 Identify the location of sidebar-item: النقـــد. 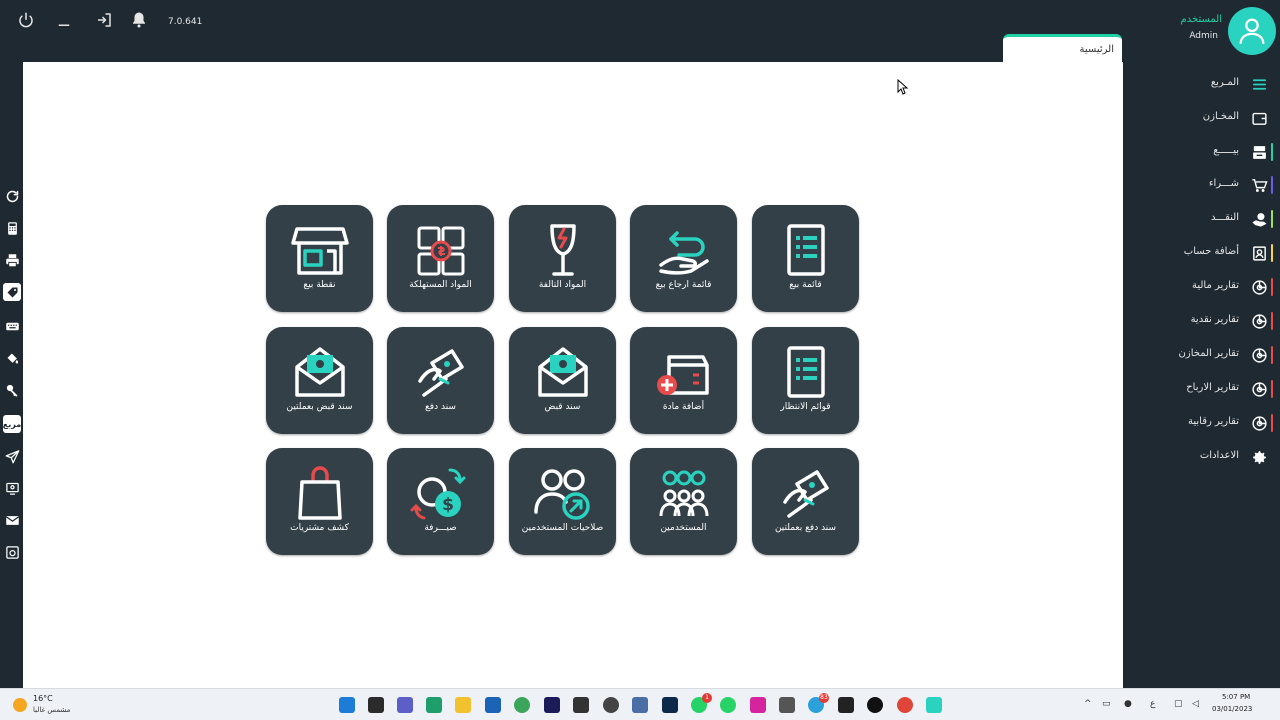
(1201, 219).